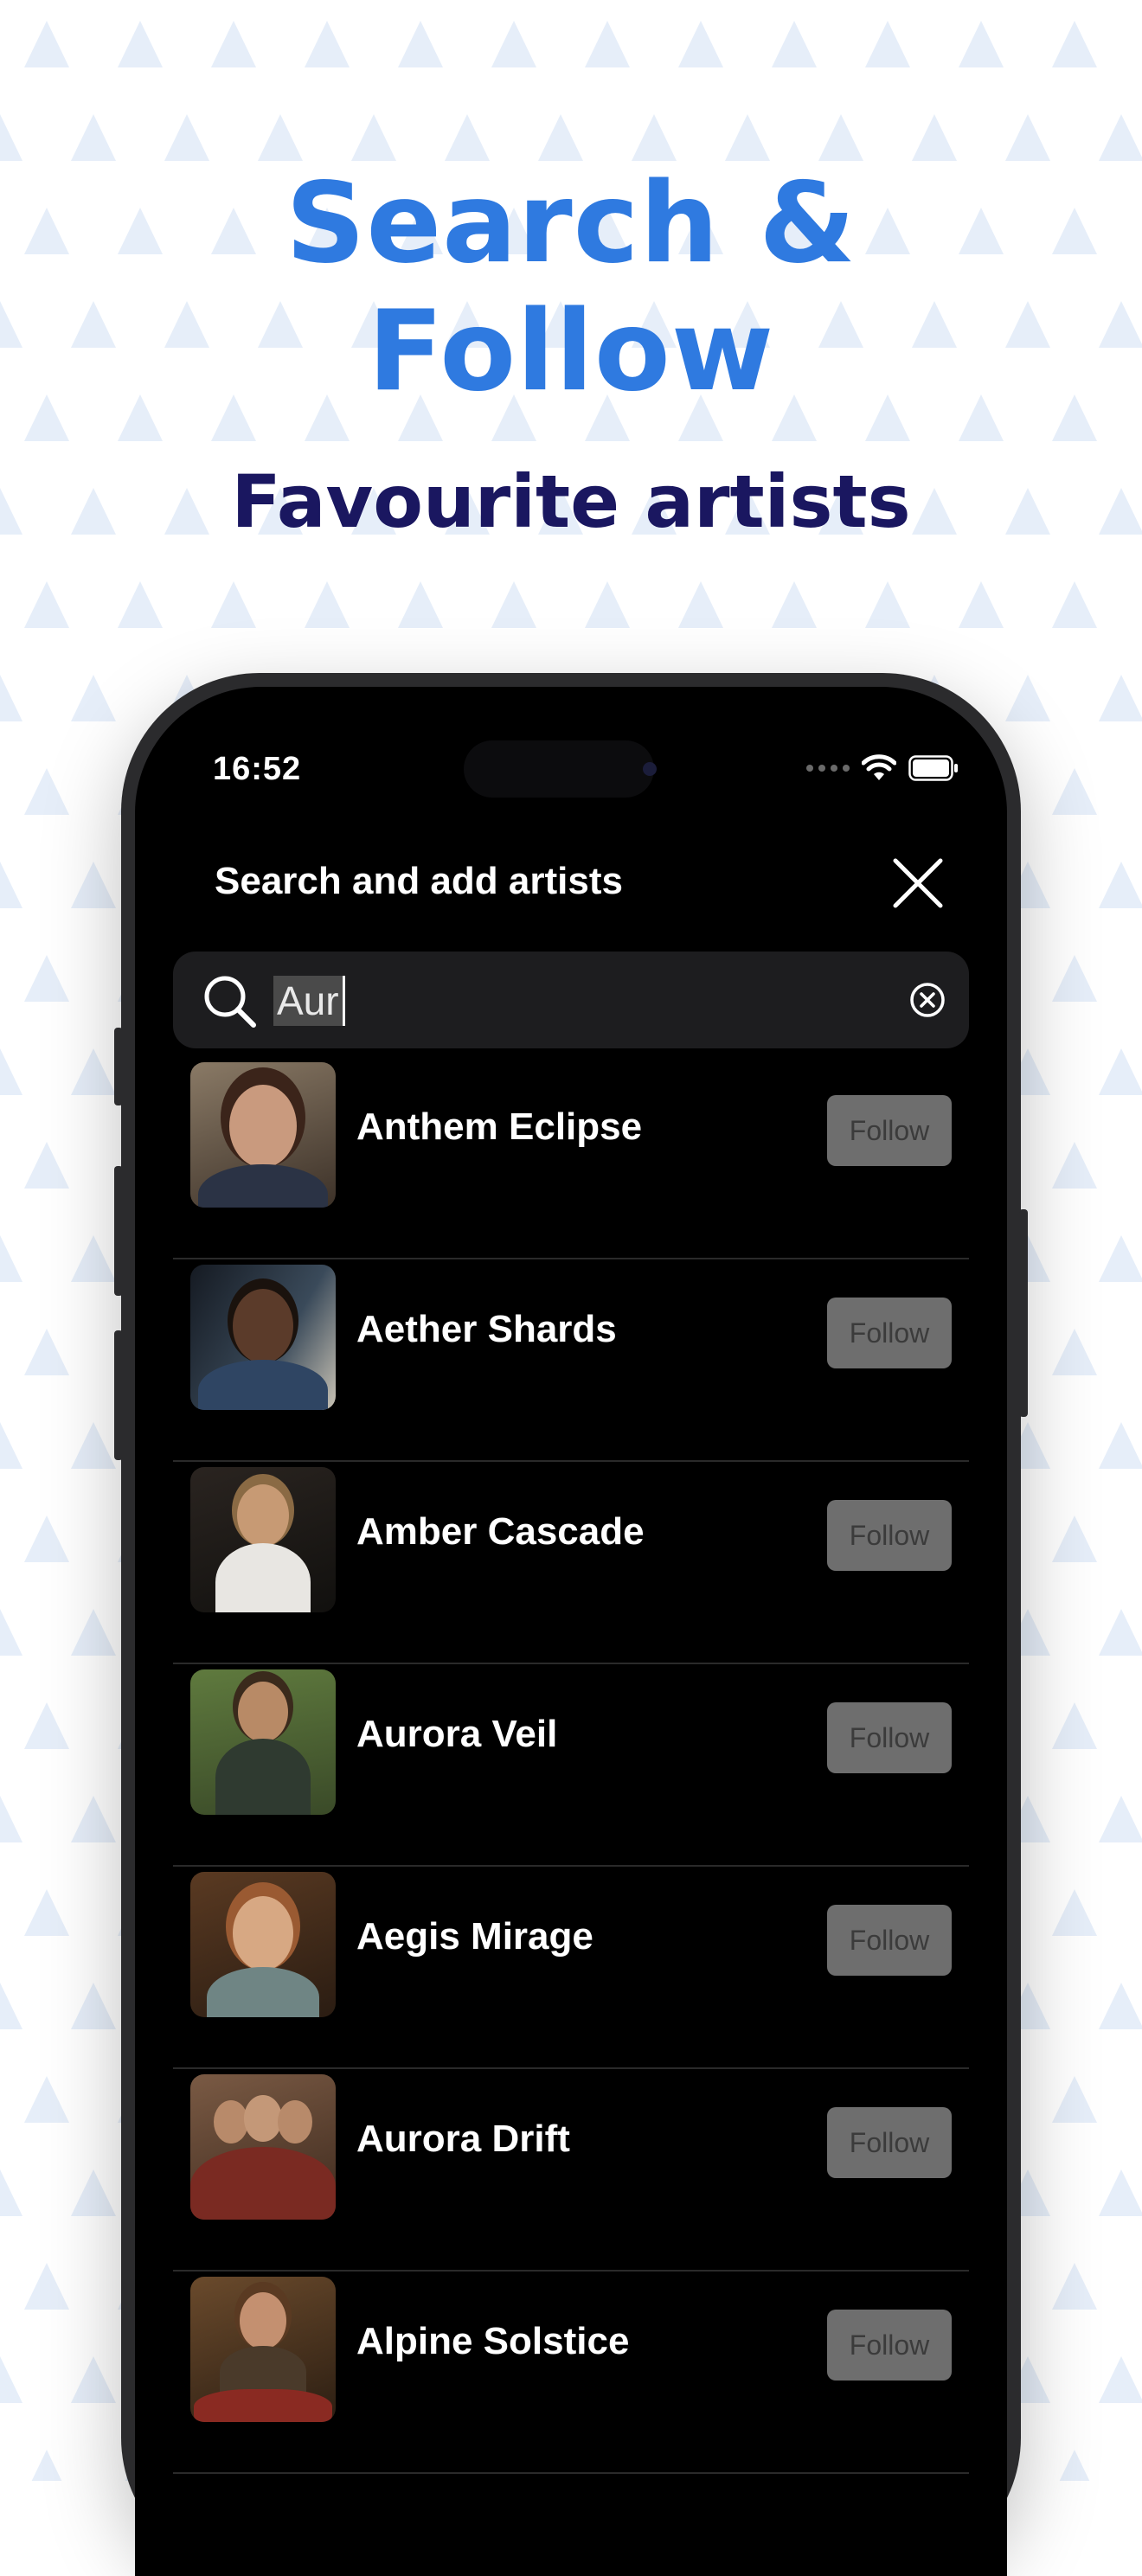  What do you see at coordinates (571, 223) in the screenshot?
I see `promo-headline-line1: Search &` at bounding box center [571, 223].